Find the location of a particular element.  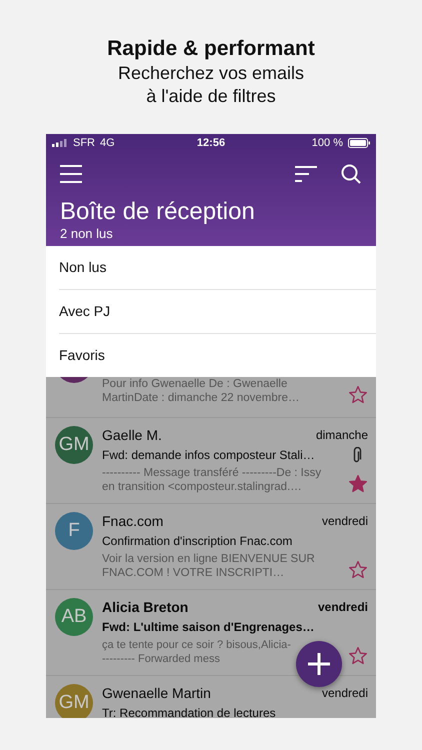

message-preview: ça te tente pour ce soir ? bisous,Alicia---------- Forwarded mess is located at coordinates (197, 652).